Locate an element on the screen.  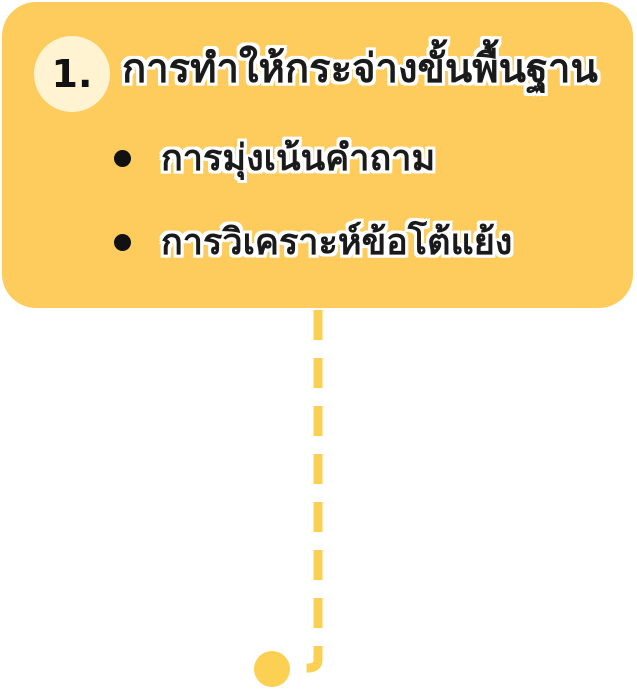
bullet-text: การมุ่งเน้นคำถาม is located at coordinates (298, 158).